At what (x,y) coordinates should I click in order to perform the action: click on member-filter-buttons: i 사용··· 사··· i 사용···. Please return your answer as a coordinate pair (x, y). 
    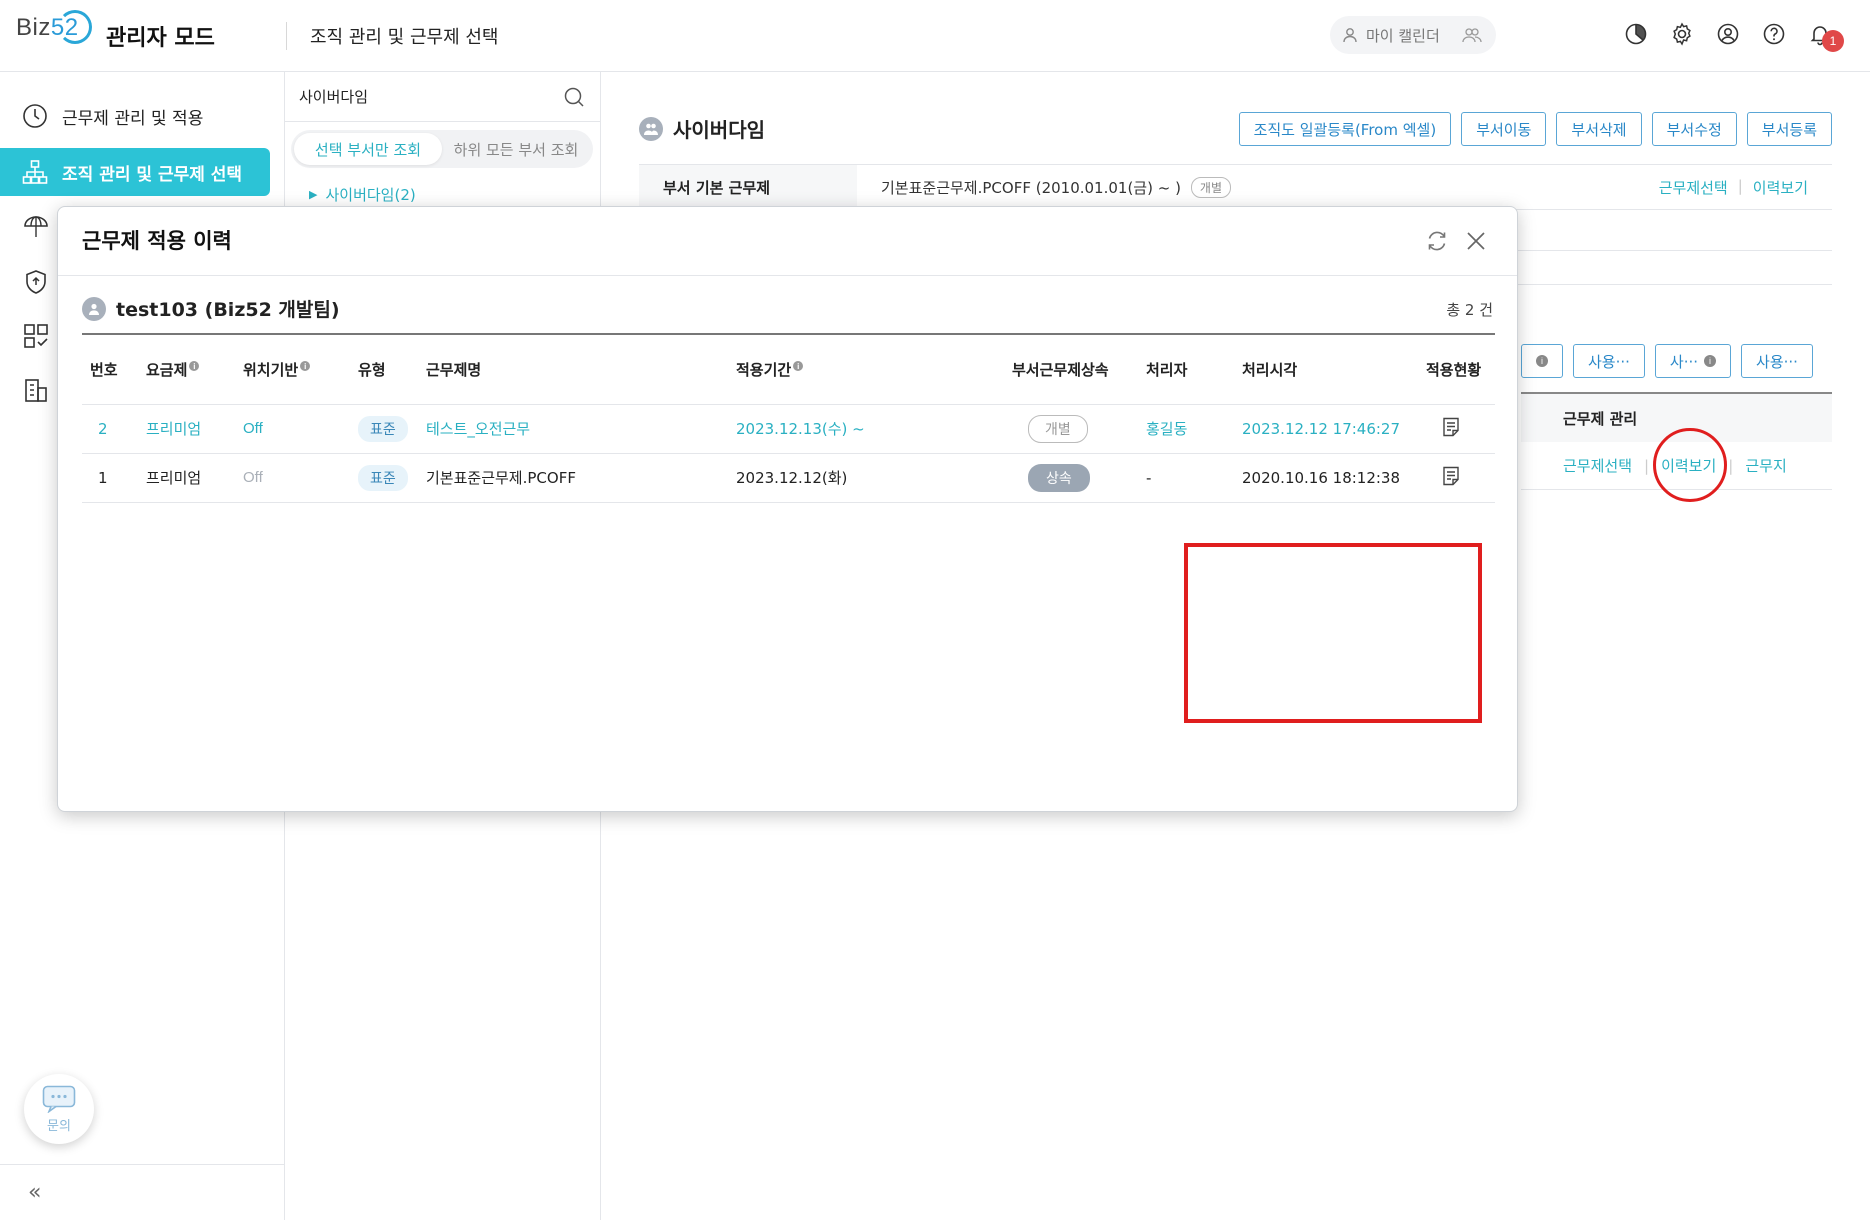
    Looking at the image, I should click on (1667, 361).